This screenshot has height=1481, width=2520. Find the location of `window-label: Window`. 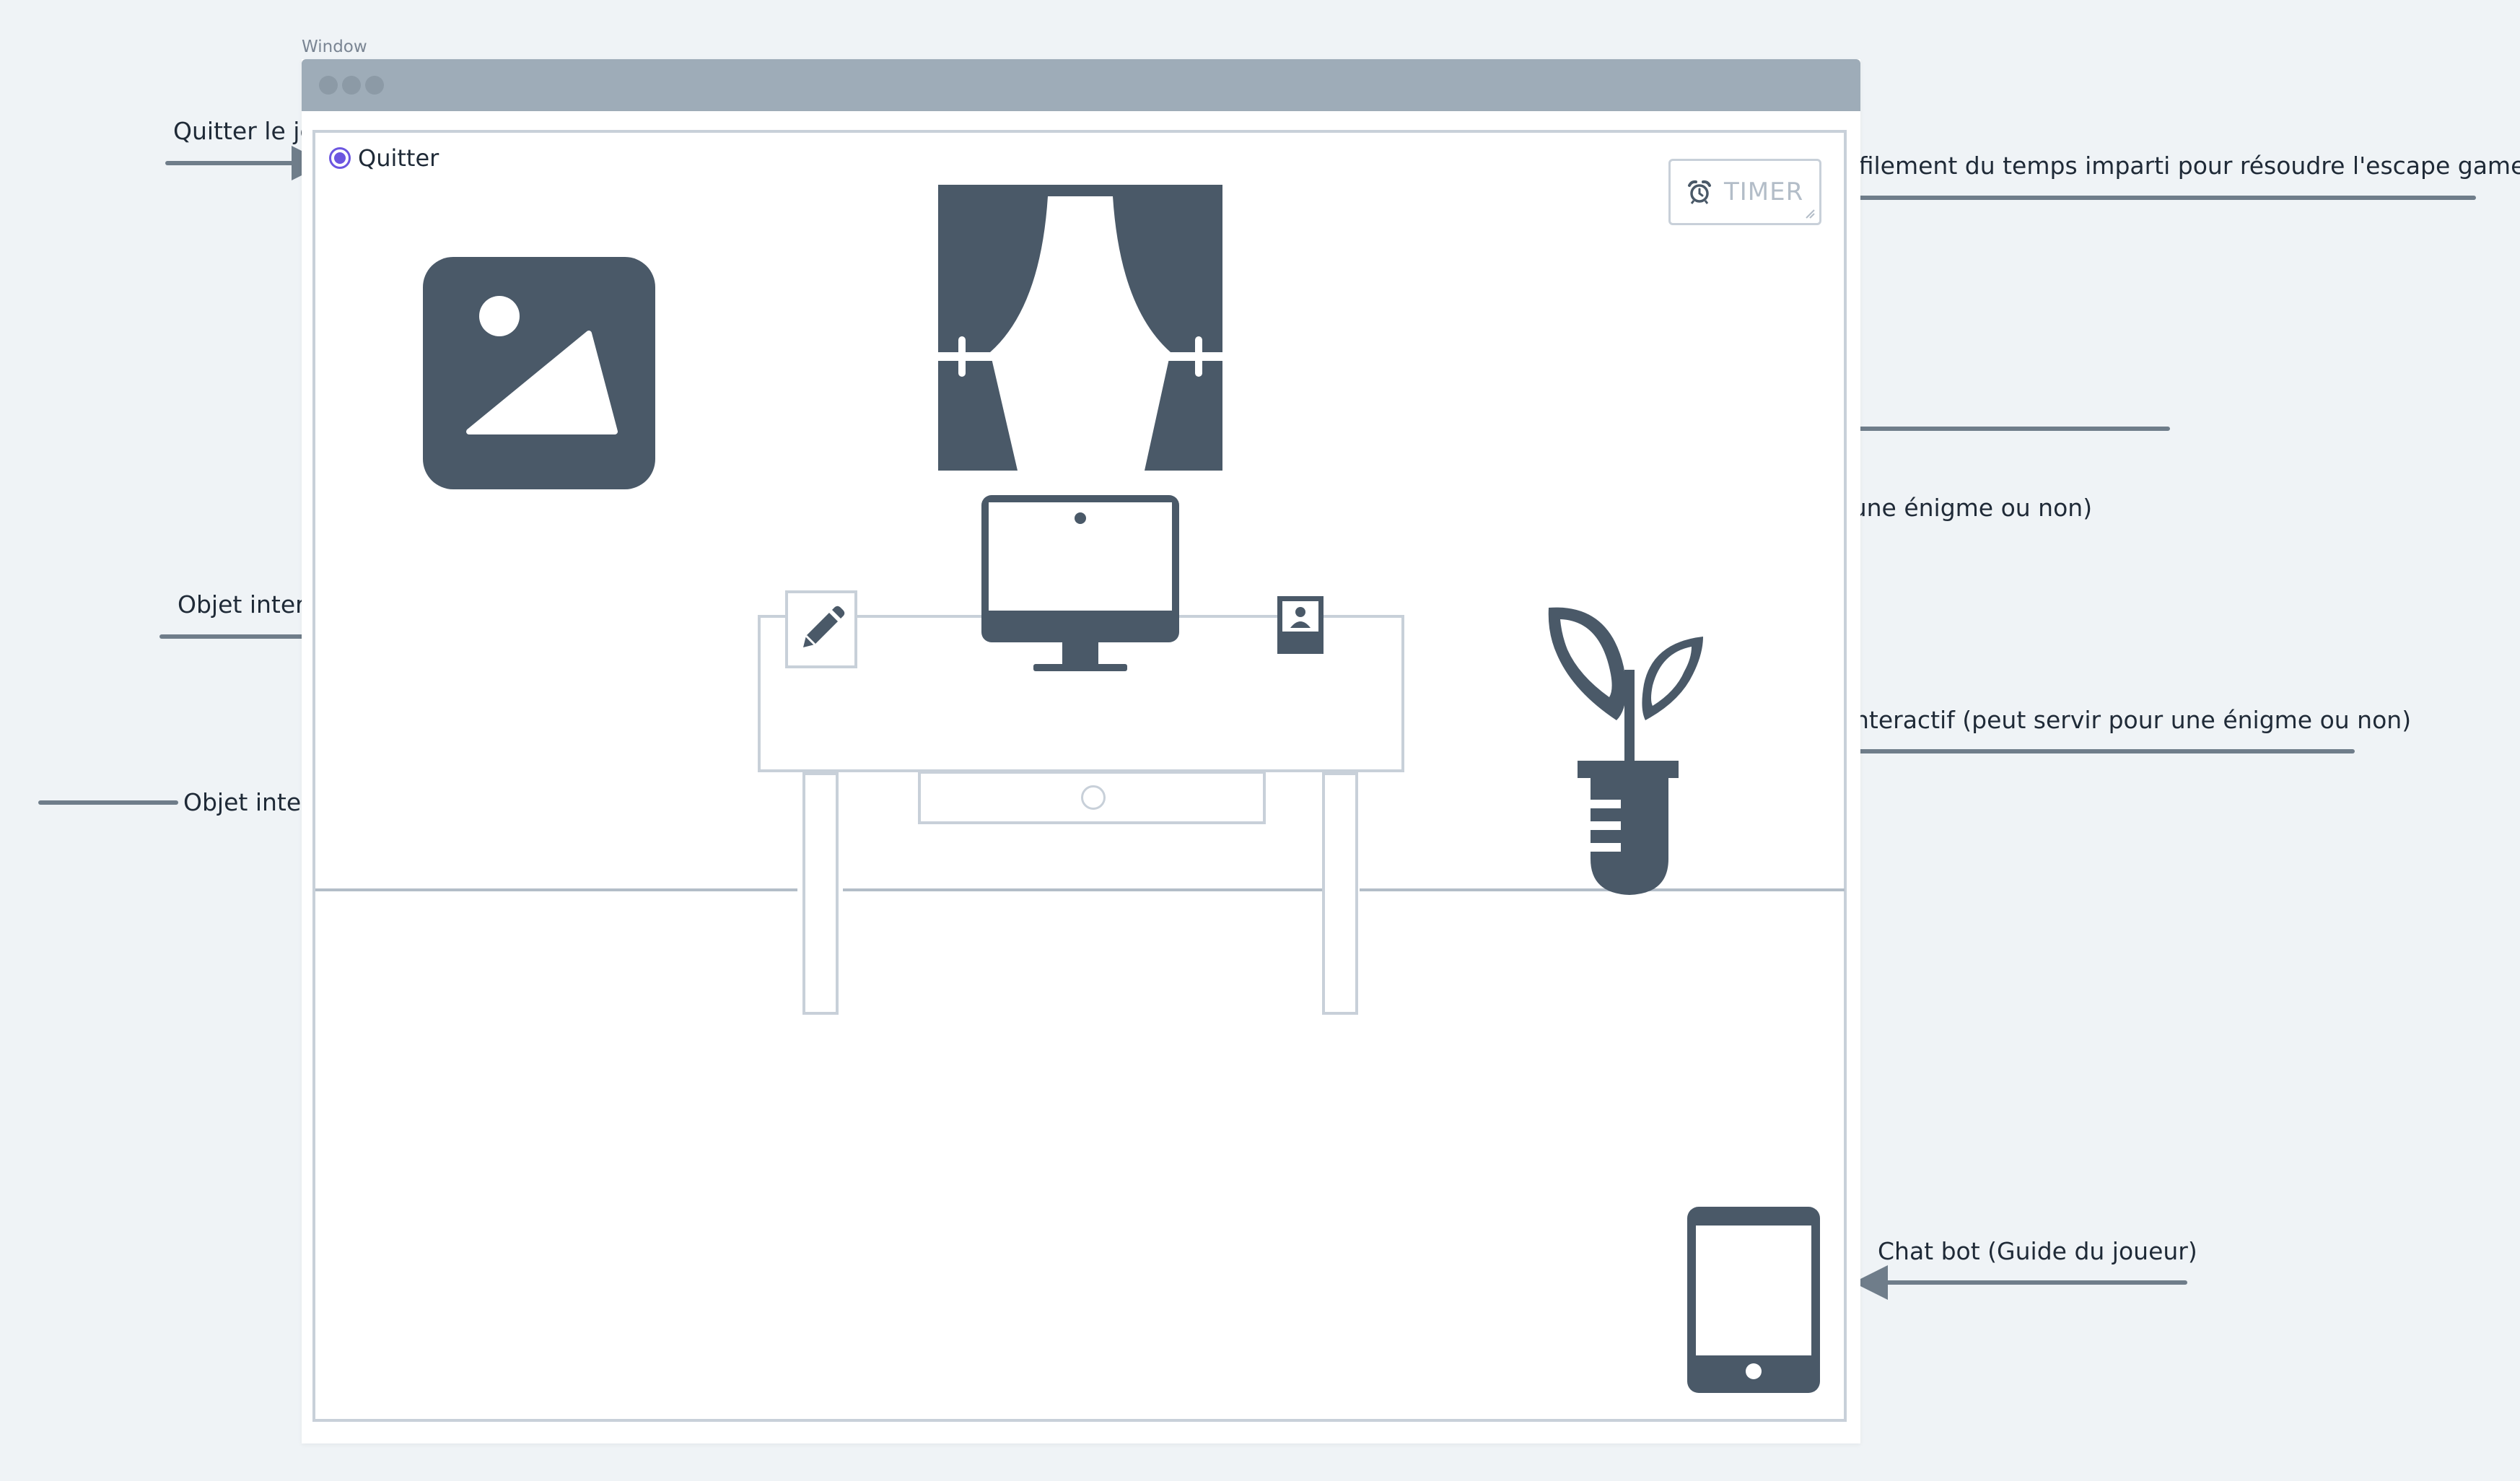

window-label: Window is located at coordinates (334, 47).